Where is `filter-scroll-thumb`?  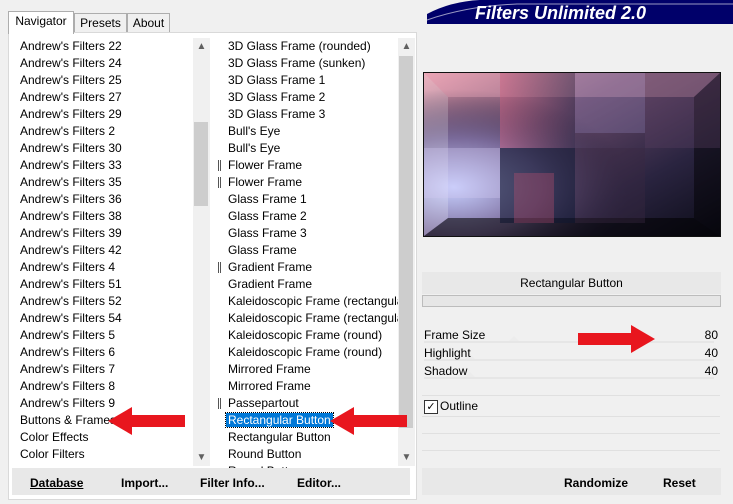 filter-scroll-thumb is located at coordinates (406, 242).